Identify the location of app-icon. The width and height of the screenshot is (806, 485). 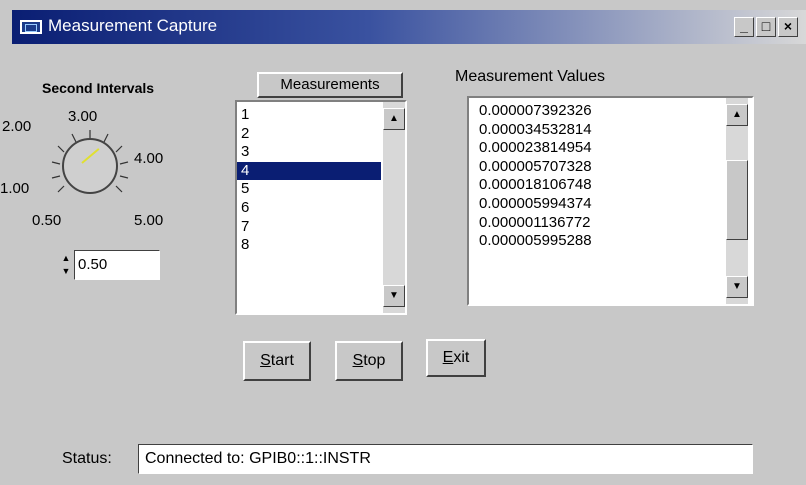
(31, 27).